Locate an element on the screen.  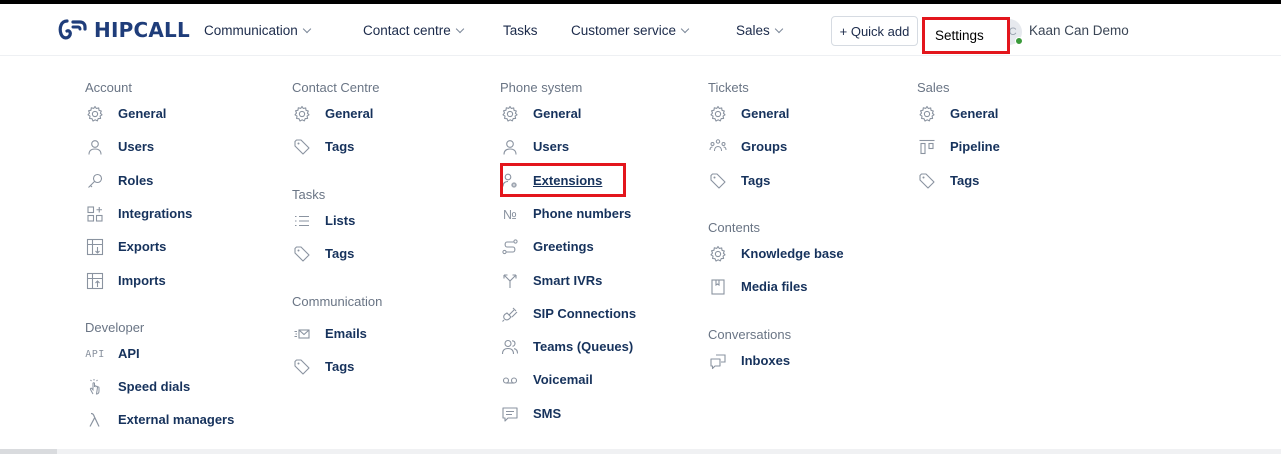
settings-button: Settings is located at coordinates (966, 35).